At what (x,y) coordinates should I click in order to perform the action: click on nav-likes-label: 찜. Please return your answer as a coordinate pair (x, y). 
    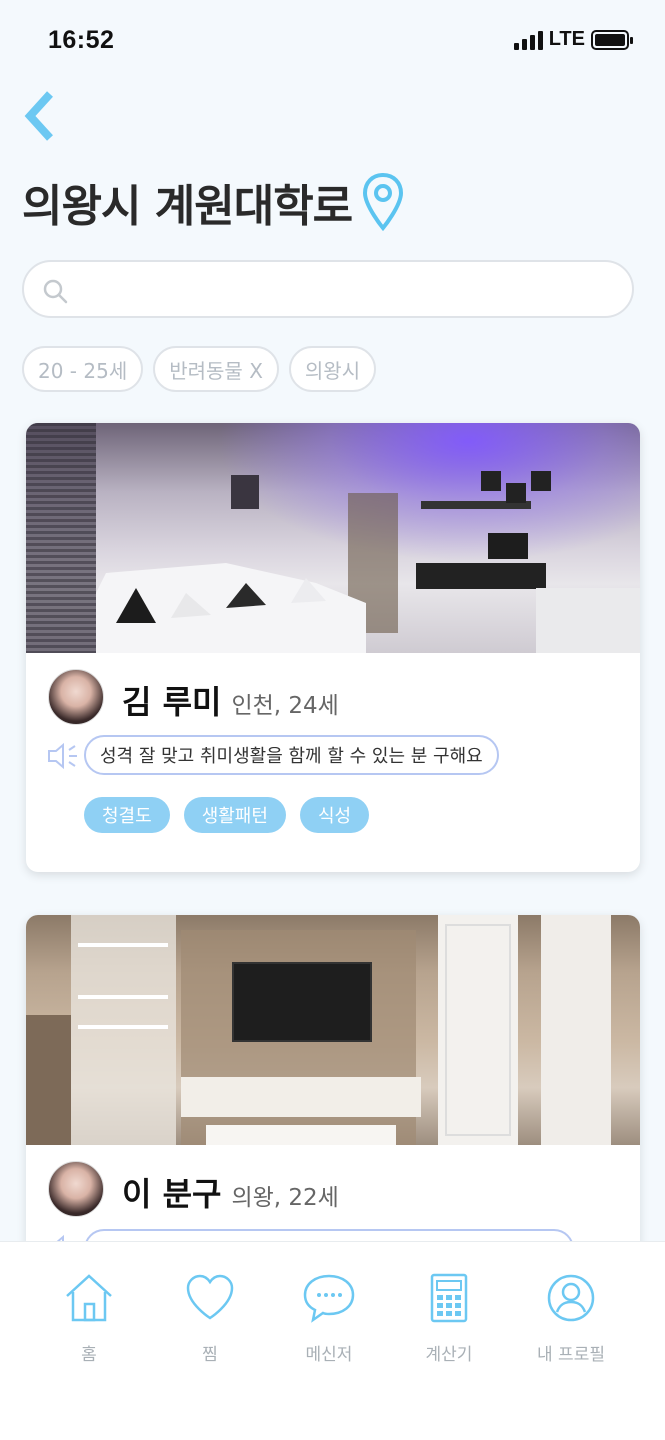
    Looking at the image, I should click on (210, 1355).